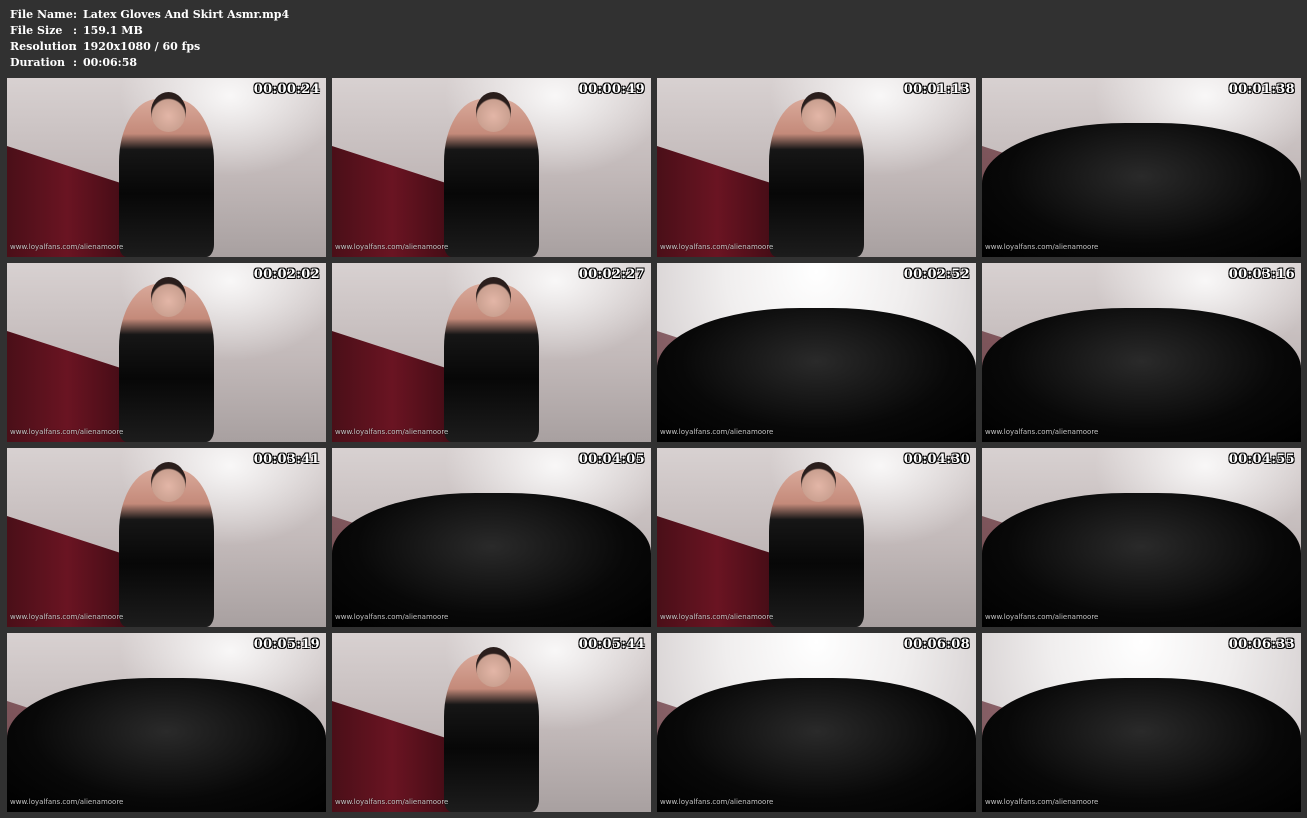  I want to click on thumbnail-timestamp: 00:03:41, so click(286, 459).